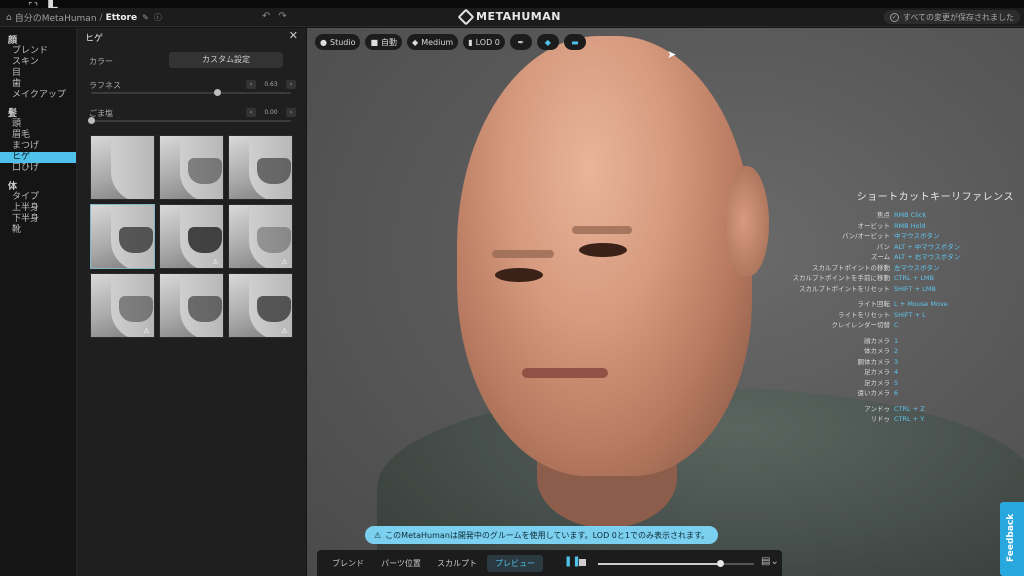 This screenshot has height=576, width=1024. Describe the element at coordinates (884, 419) in the screenshot. I see `shortcut-row: リドゥ CTRL + Y` at that location.